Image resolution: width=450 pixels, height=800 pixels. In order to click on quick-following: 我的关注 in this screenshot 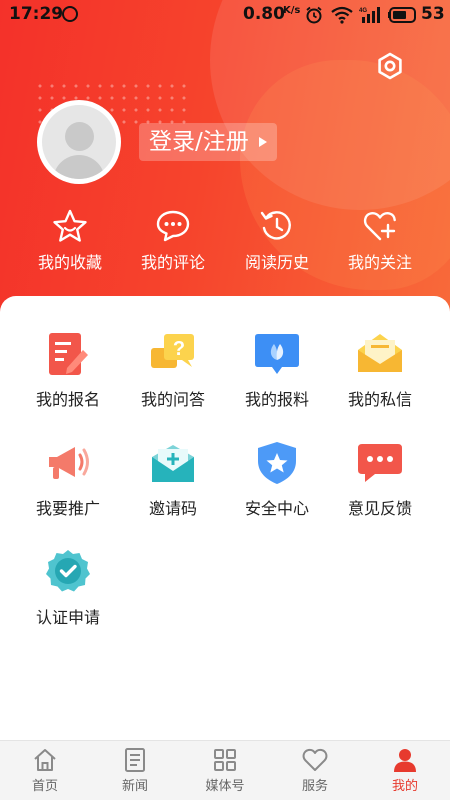, I will do `click(380, 240)`.